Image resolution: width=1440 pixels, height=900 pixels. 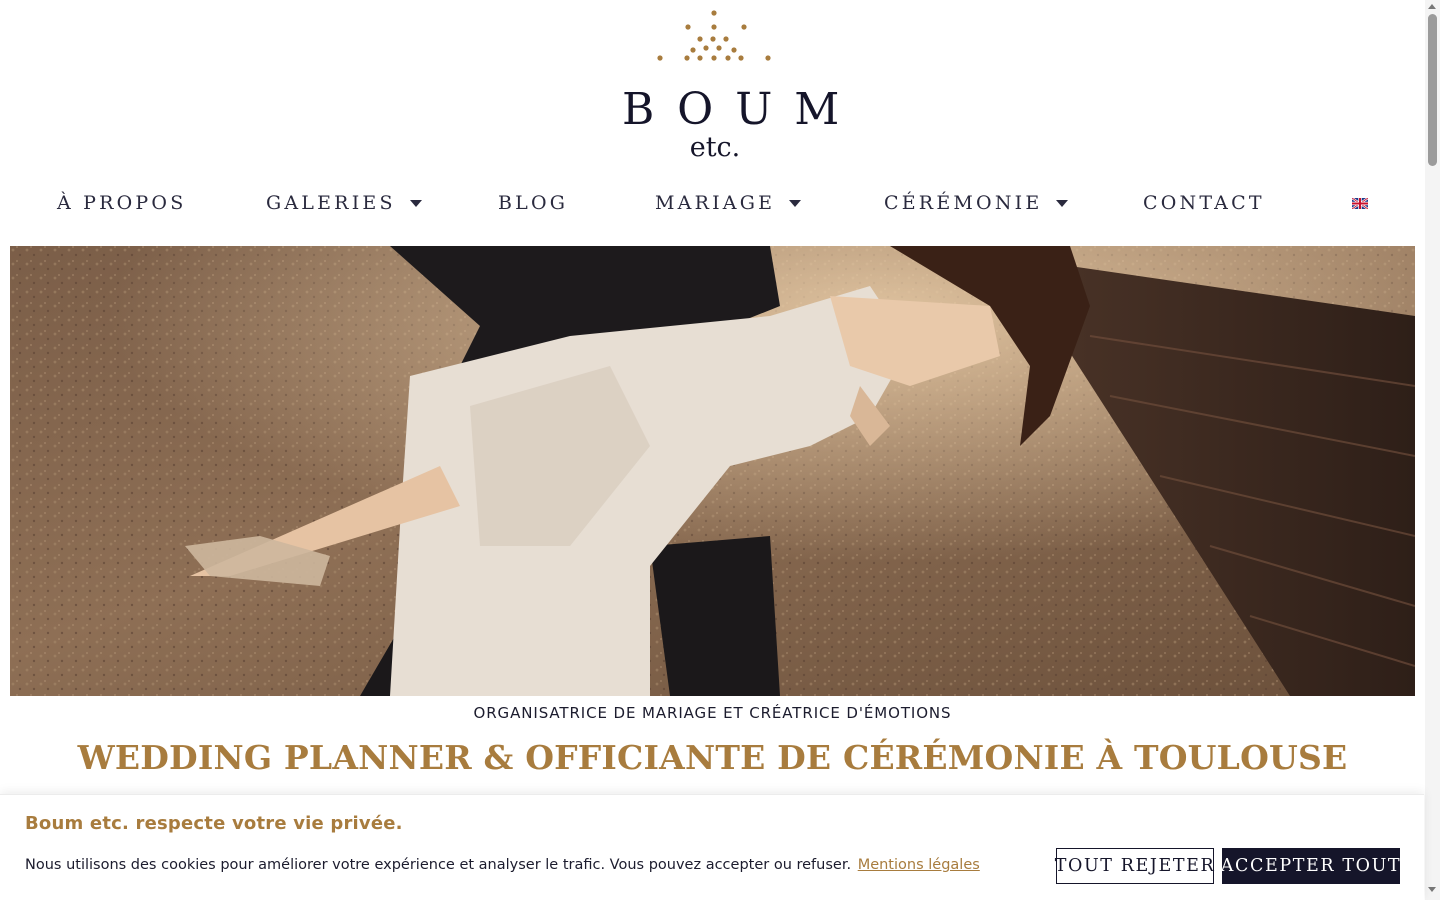 What do you see at coordinates (1432, 90) in the screenshot?
I see `scroll-thumb` at bounding box center [1432, 90].